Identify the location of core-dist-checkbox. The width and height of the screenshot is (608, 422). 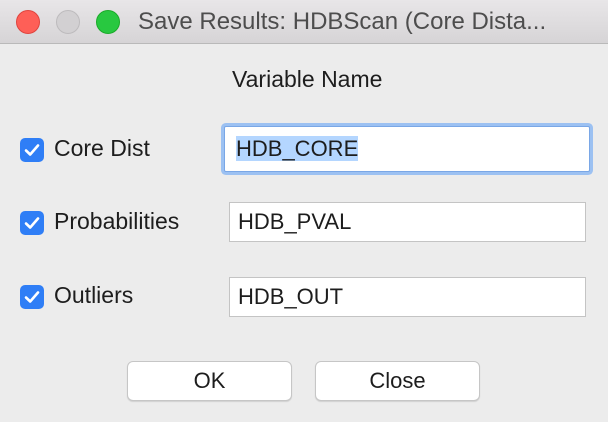
(32, 150).